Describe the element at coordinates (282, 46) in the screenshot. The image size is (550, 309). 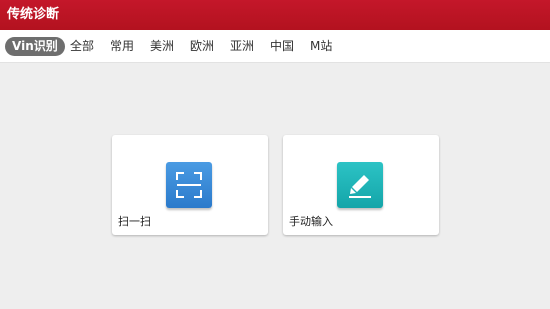
I see `tab-china: 中国` at that location.